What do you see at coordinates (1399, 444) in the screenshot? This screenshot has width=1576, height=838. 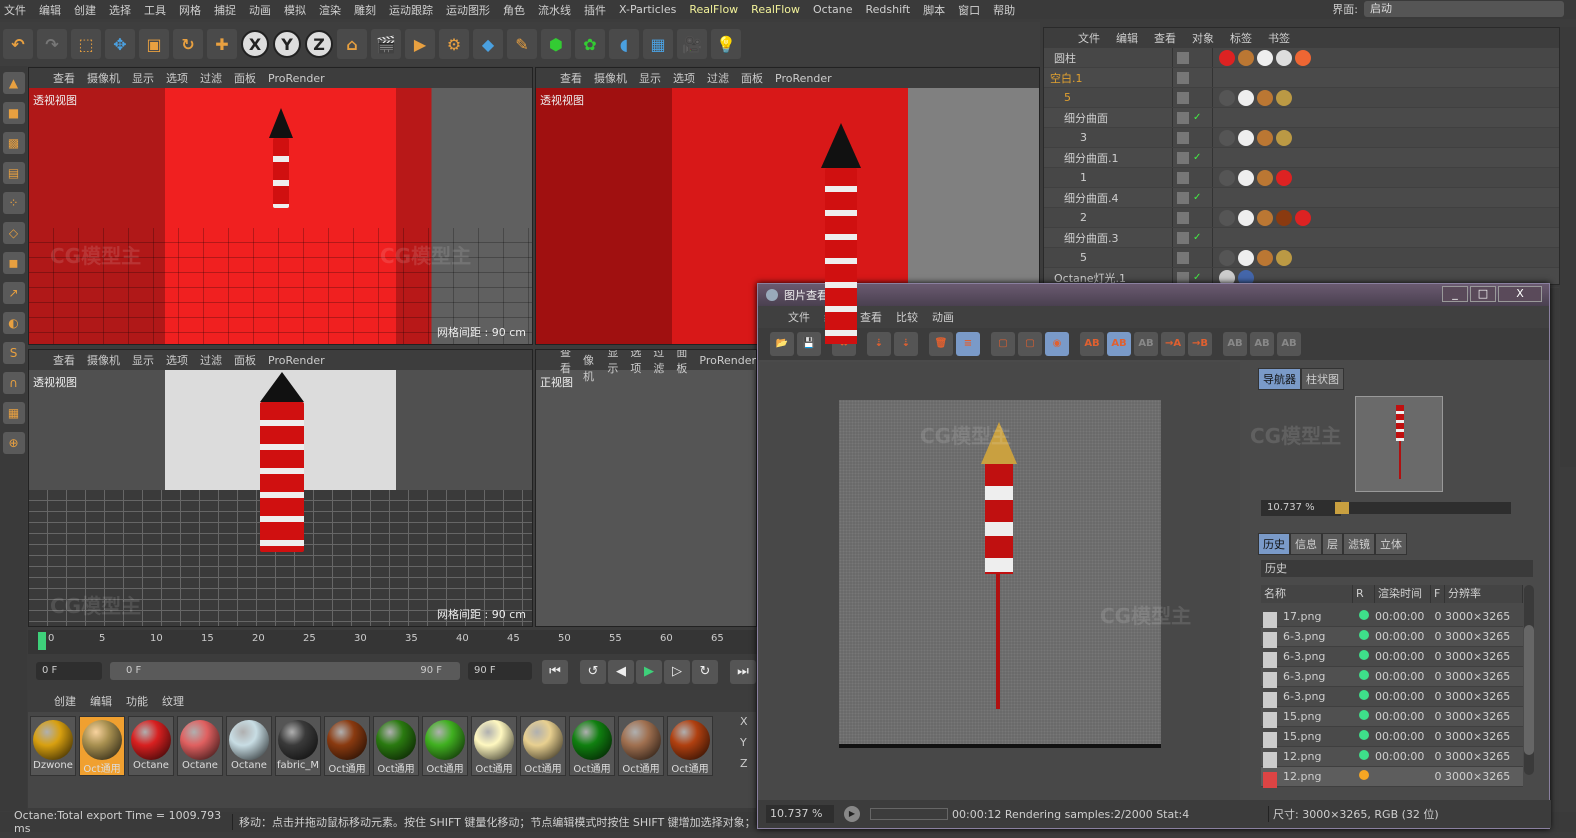 I see `navigator-thumbnail` at bounding box center [1399, 444].